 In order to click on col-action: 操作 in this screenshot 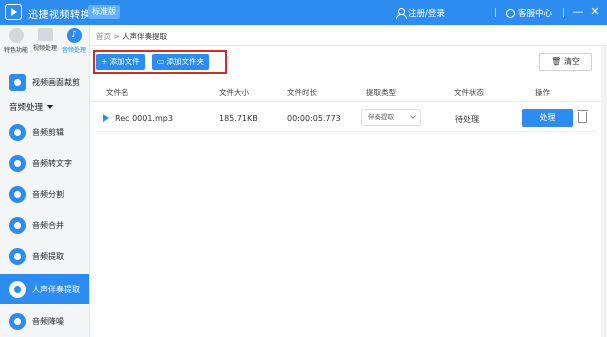, I will do `click(542, 92)`.